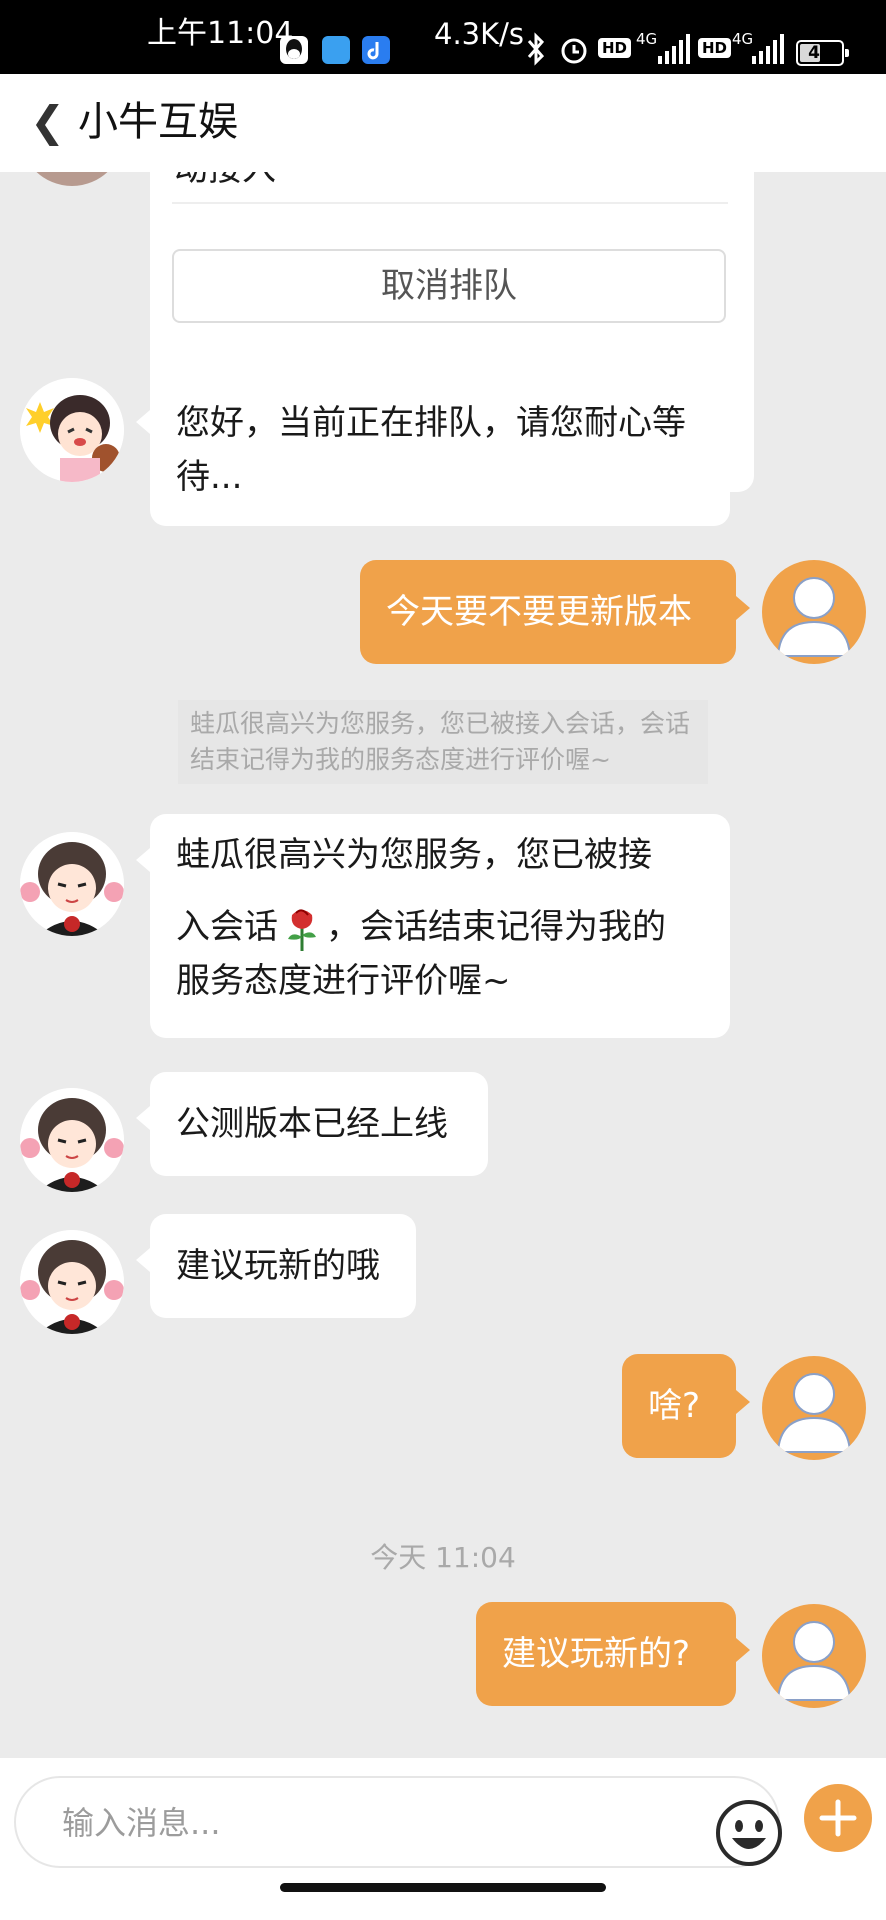 Image resolution: width=886 pixels, height=1920 pixels. What do you see at coordinates (596, 1654) in the screenshot?
I see `message-text: 建议玩新的?` at bounding box center [596, 1654].